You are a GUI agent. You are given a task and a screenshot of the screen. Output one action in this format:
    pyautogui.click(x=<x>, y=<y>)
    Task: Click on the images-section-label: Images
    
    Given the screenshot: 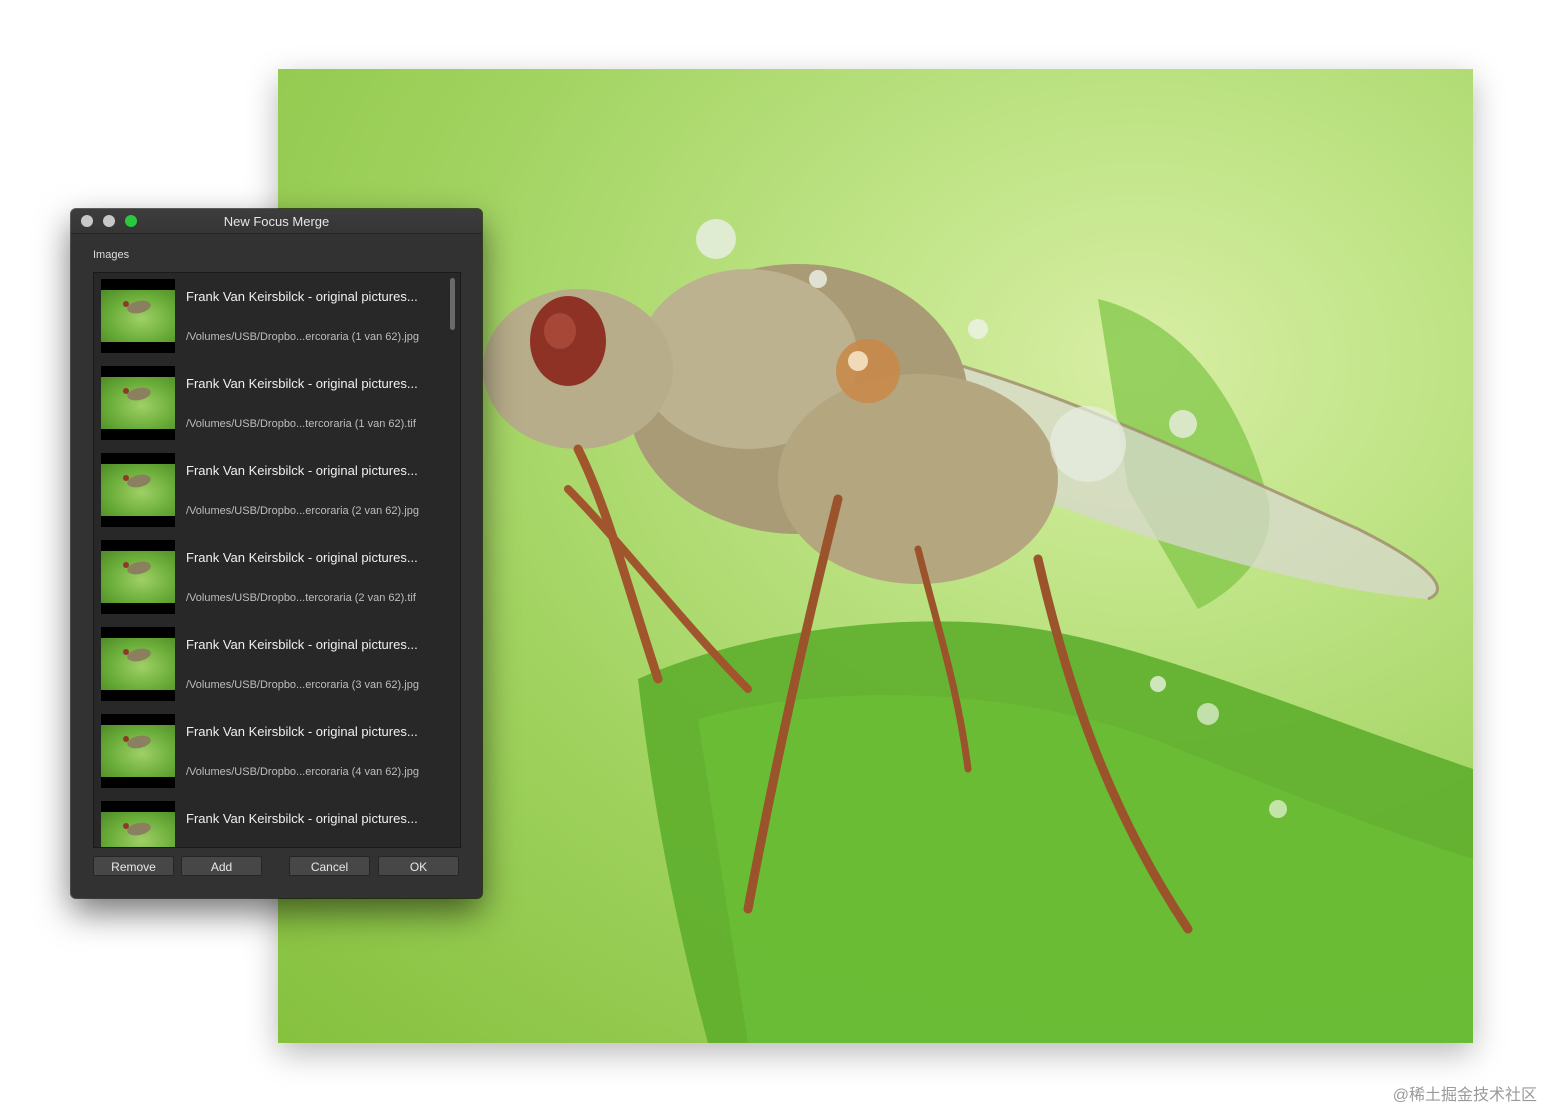 What is the action you would take?
    pyautogui.click(x=111, y=255)
    